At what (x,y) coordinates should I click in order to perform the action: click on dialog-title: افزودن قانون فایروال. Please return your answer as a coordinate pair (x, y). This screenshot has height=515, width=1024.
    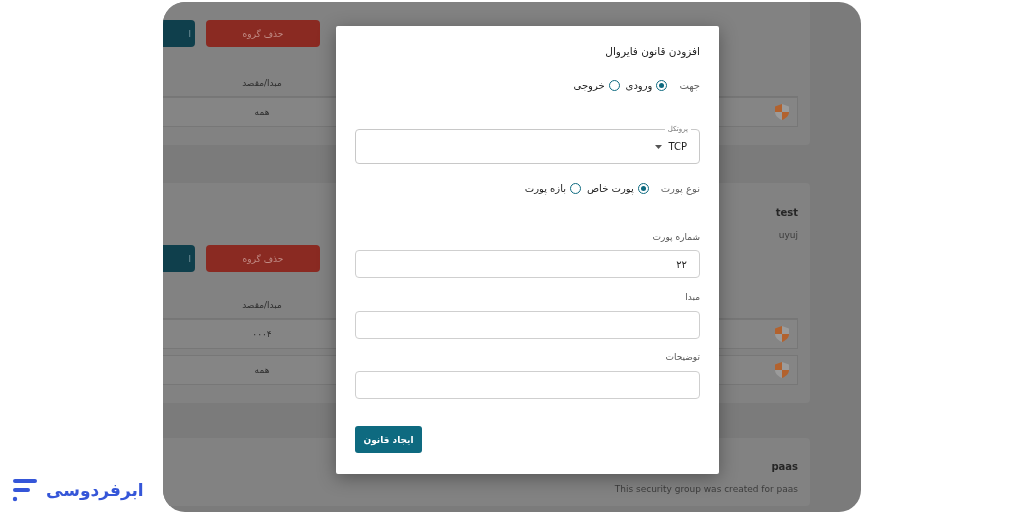
    Looking at the image, I should click on (652, 51).